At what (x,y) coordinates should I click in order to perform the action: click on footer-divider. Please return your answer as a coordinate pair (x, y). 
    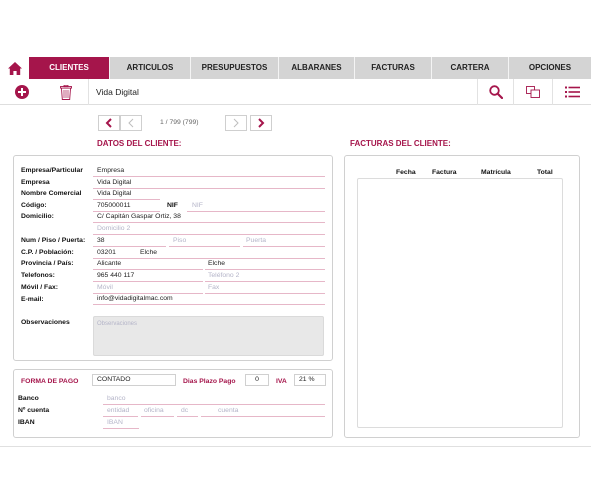
    Looking at the image, I should click on (295, 446).